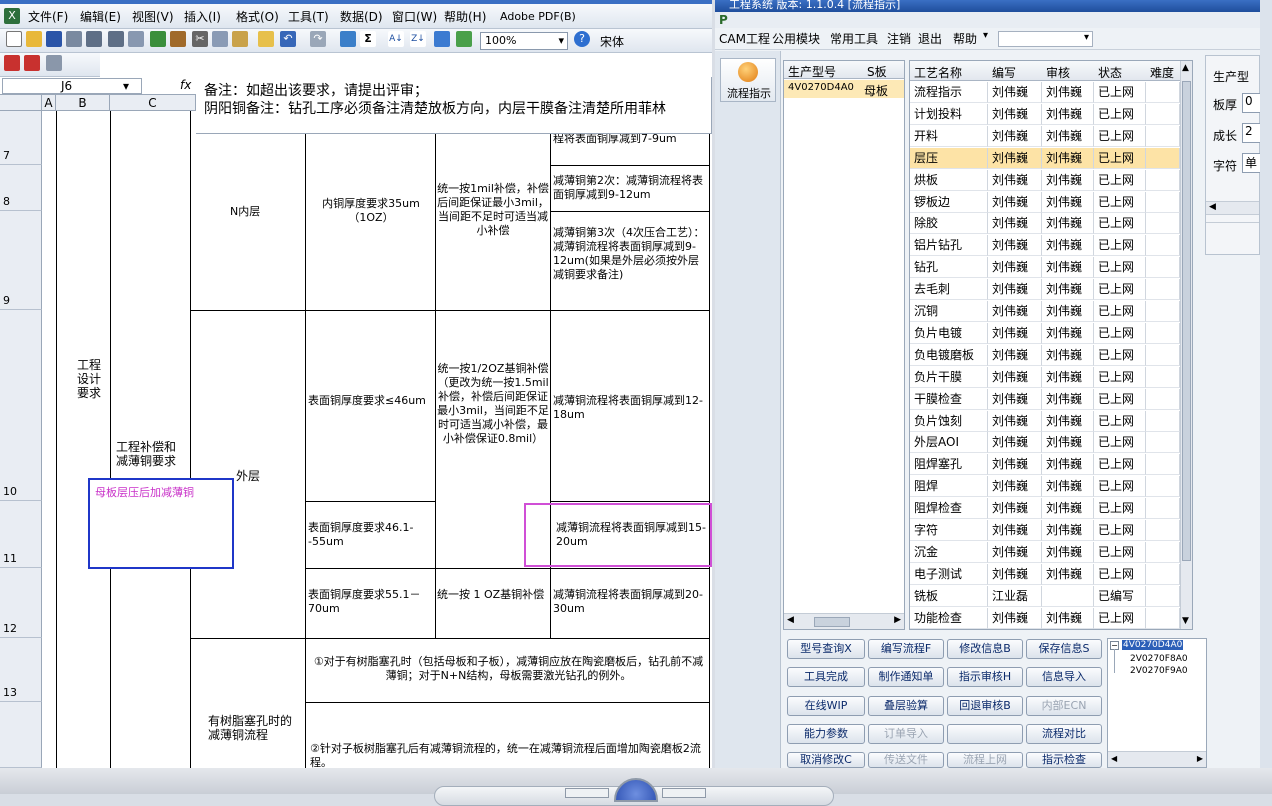  I want to click on zoom-select: 100% ▾, so click(524, 41).